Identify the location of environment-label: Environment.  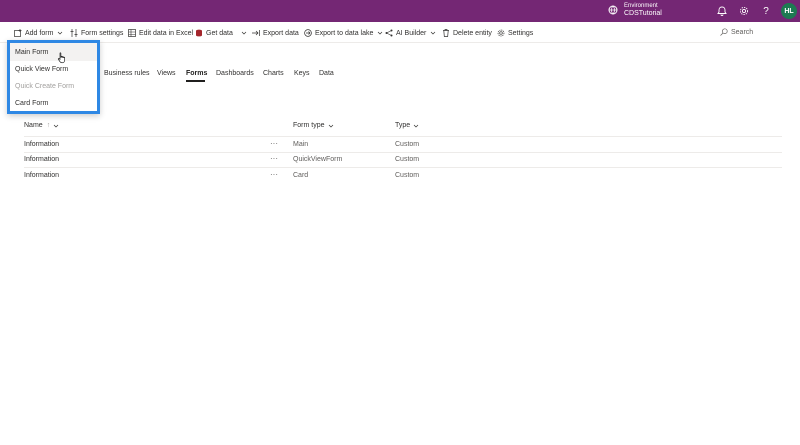
(641, 6).